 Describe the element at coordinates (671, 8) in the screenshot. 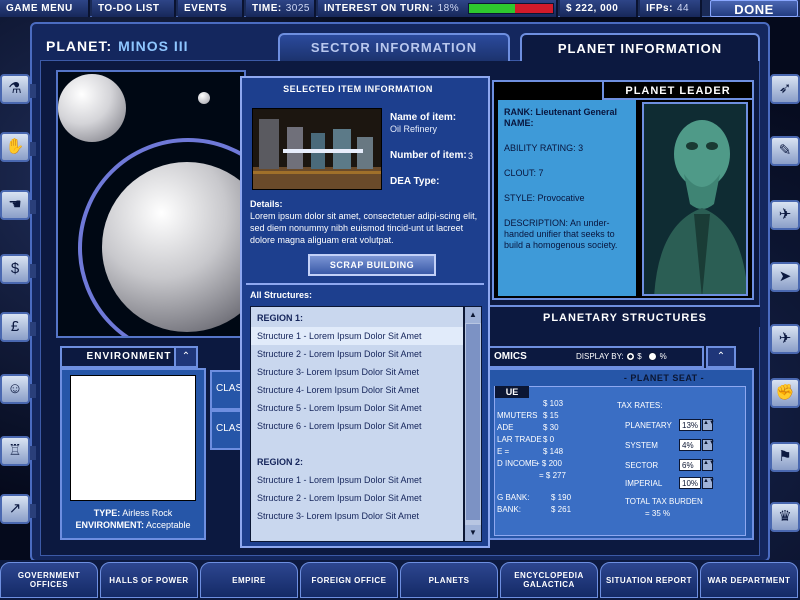

I see `ifps-display: IFPs: 44` at that location.